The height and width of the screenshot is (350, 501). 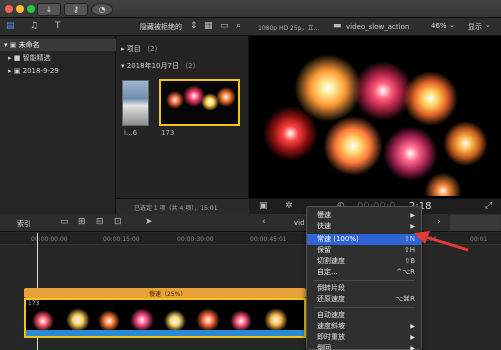 What do you see at coordinates (331, 261) in the screenshot?
I see `menu-item-label: 切割速度` at bounding box center [331, 261].